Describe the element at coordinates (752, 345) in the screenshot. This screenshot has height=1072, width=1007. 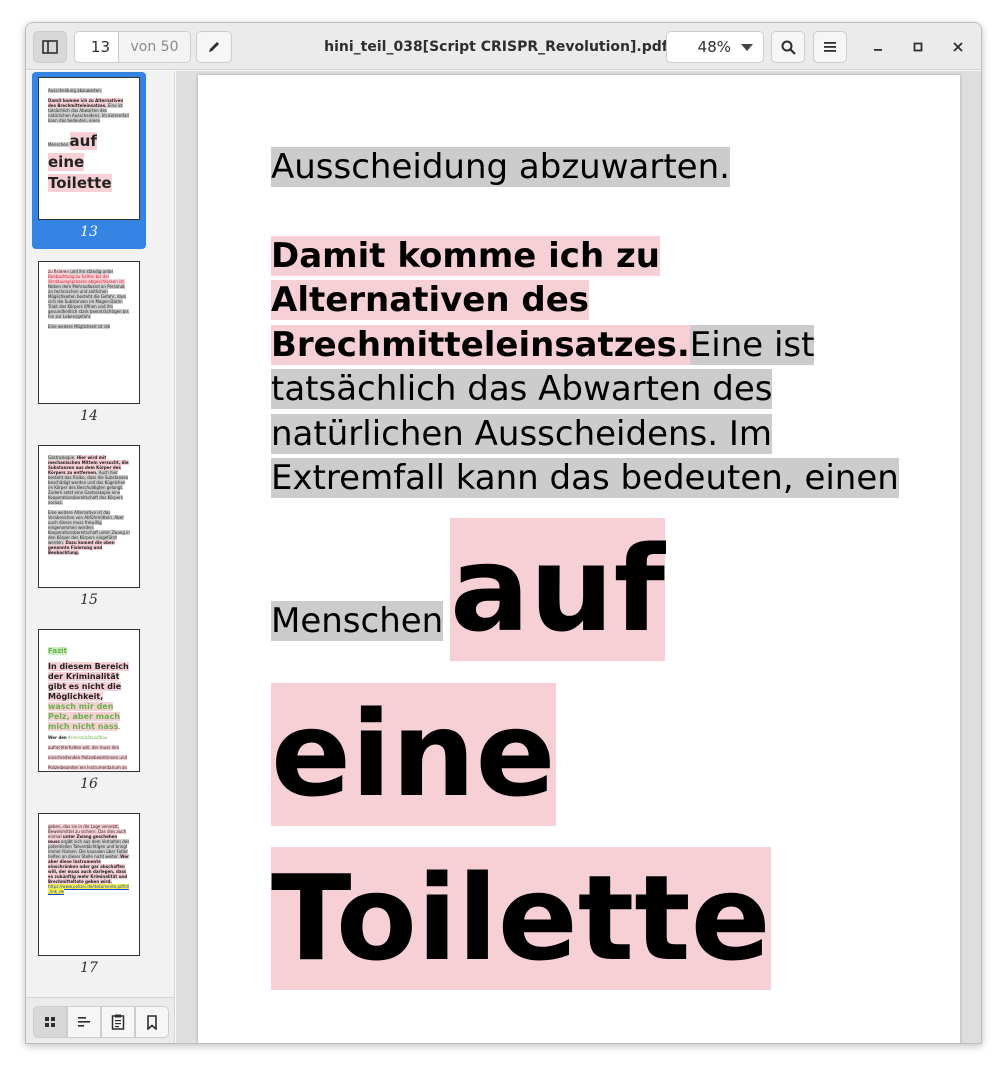
I see `highlighted-text: Eine ist` at that location.